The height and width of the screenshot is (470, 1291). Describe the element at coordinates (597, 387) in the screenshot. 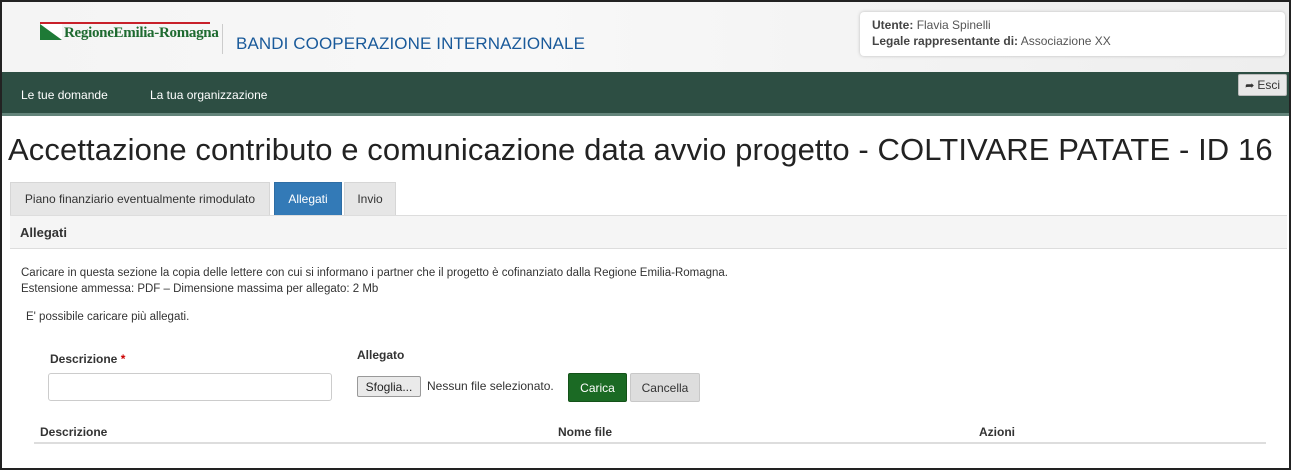

I see `upload-button: Carica` at that location.